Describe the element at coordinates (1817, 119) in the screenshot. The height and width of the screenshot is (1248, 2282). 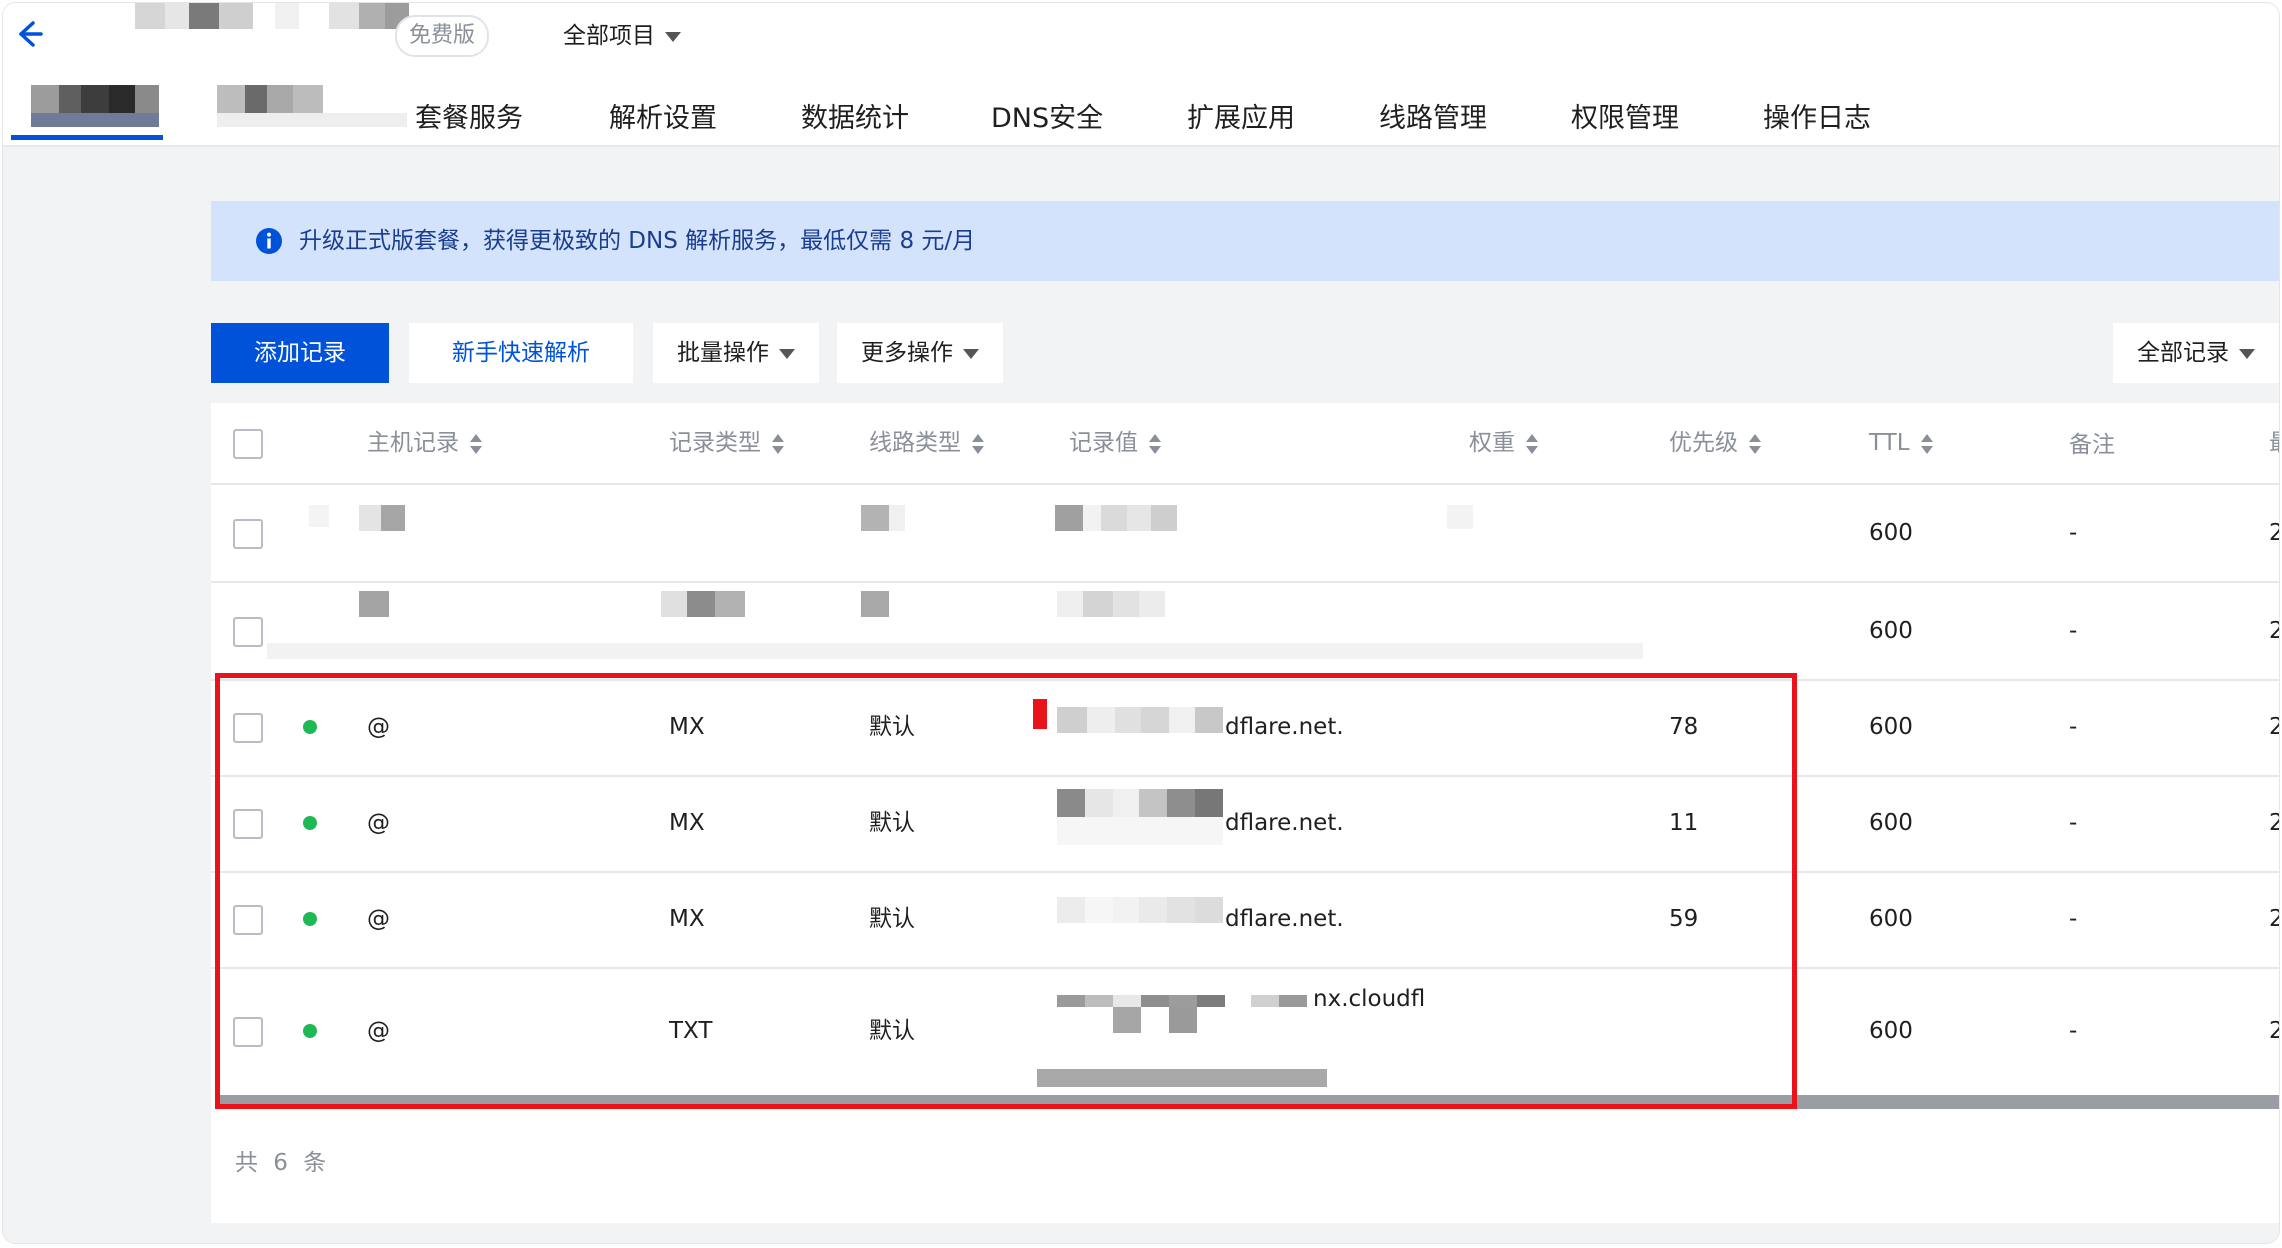
I see `tab-operation-log: 操作日志` at that location.